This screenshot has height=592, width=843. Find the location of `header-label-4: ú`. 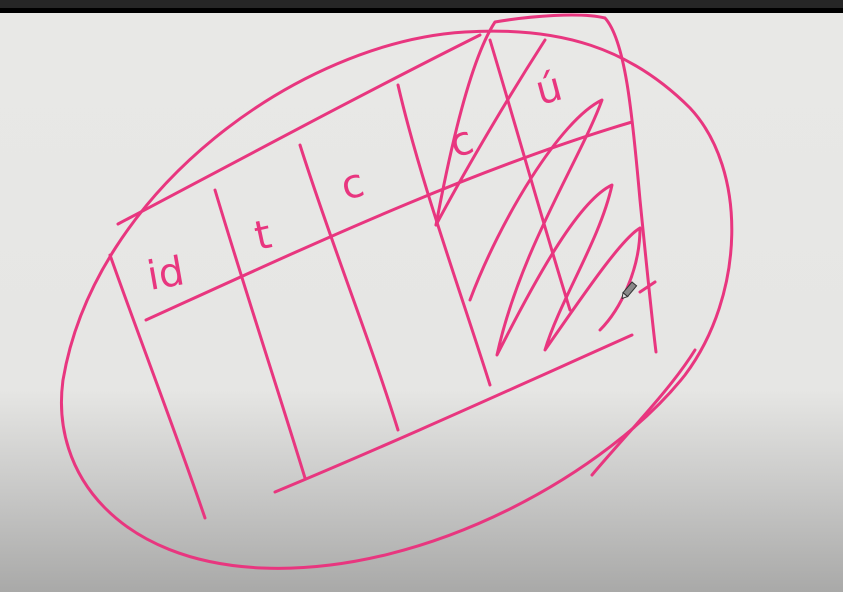

header-label-4: ú is located at coordinates (549, 89).